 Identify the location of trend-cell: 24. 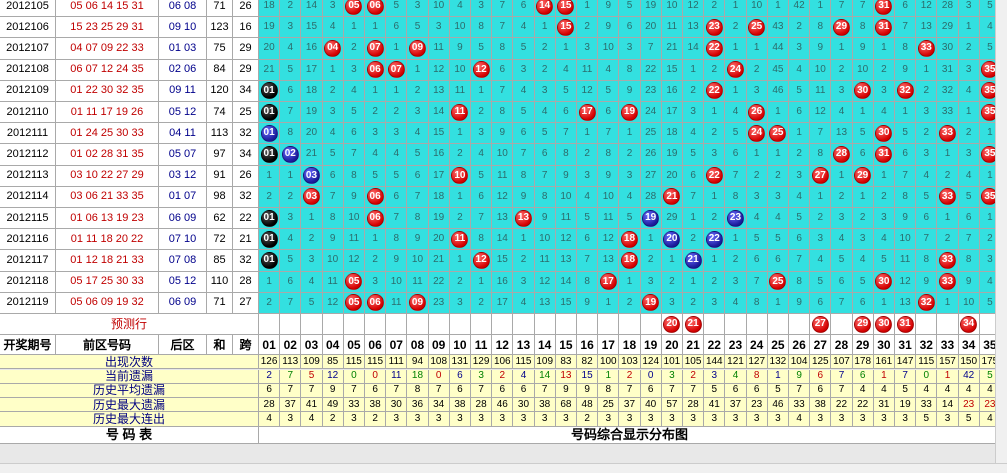
(651, 113).